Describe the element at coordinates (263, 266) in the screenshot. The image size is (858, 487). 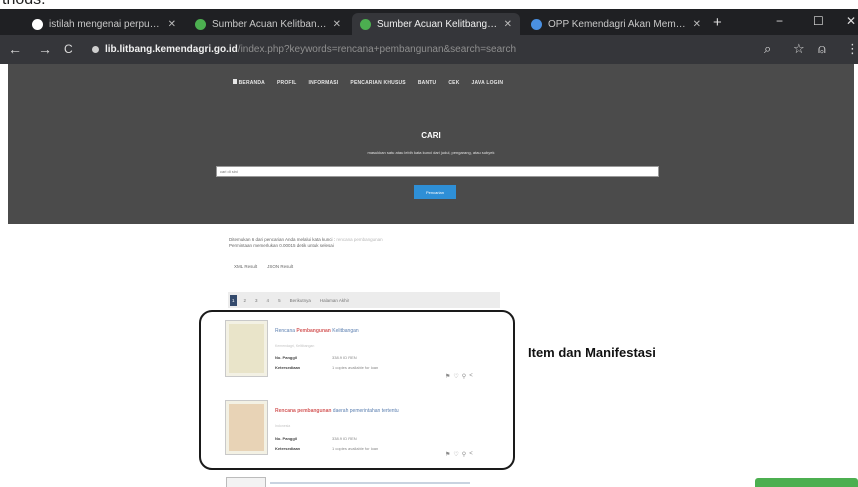
I see `result-format-links: XML Result JSON Result` at that location.